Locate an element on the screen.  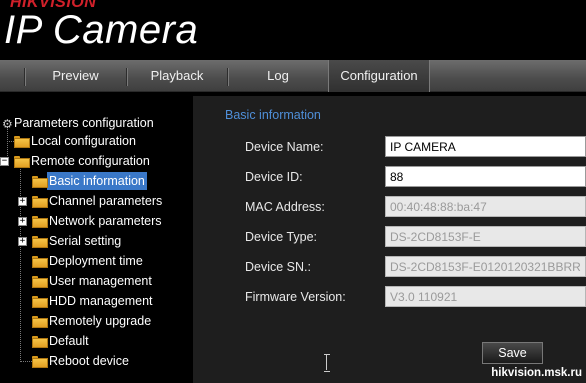
tree-item-serial-setting: + Serial setting is located at coordinates (70, 241).